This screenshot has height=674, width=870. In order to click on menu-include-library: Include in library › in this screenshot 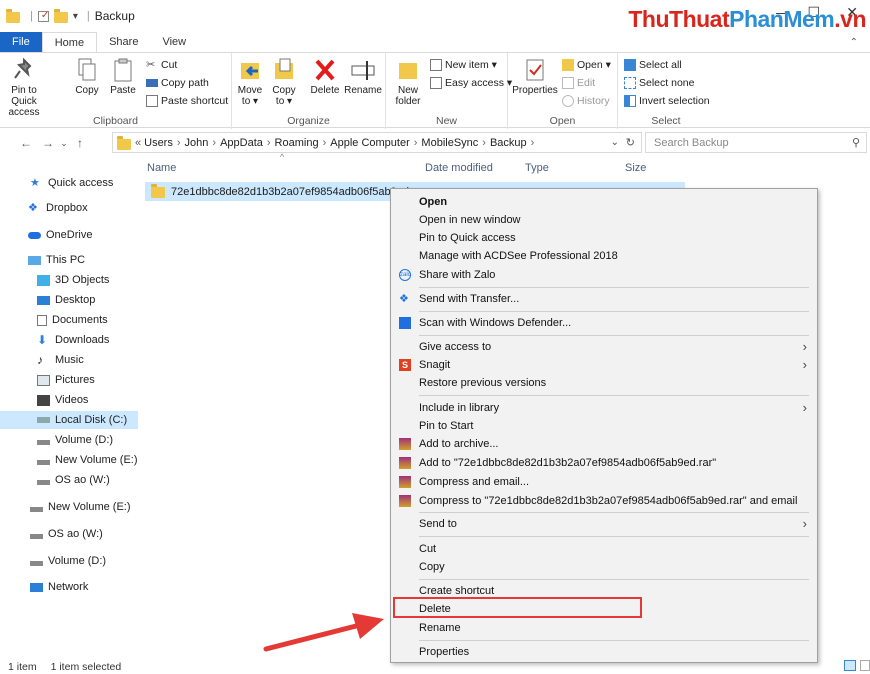, I will do `click(604, 408)`.